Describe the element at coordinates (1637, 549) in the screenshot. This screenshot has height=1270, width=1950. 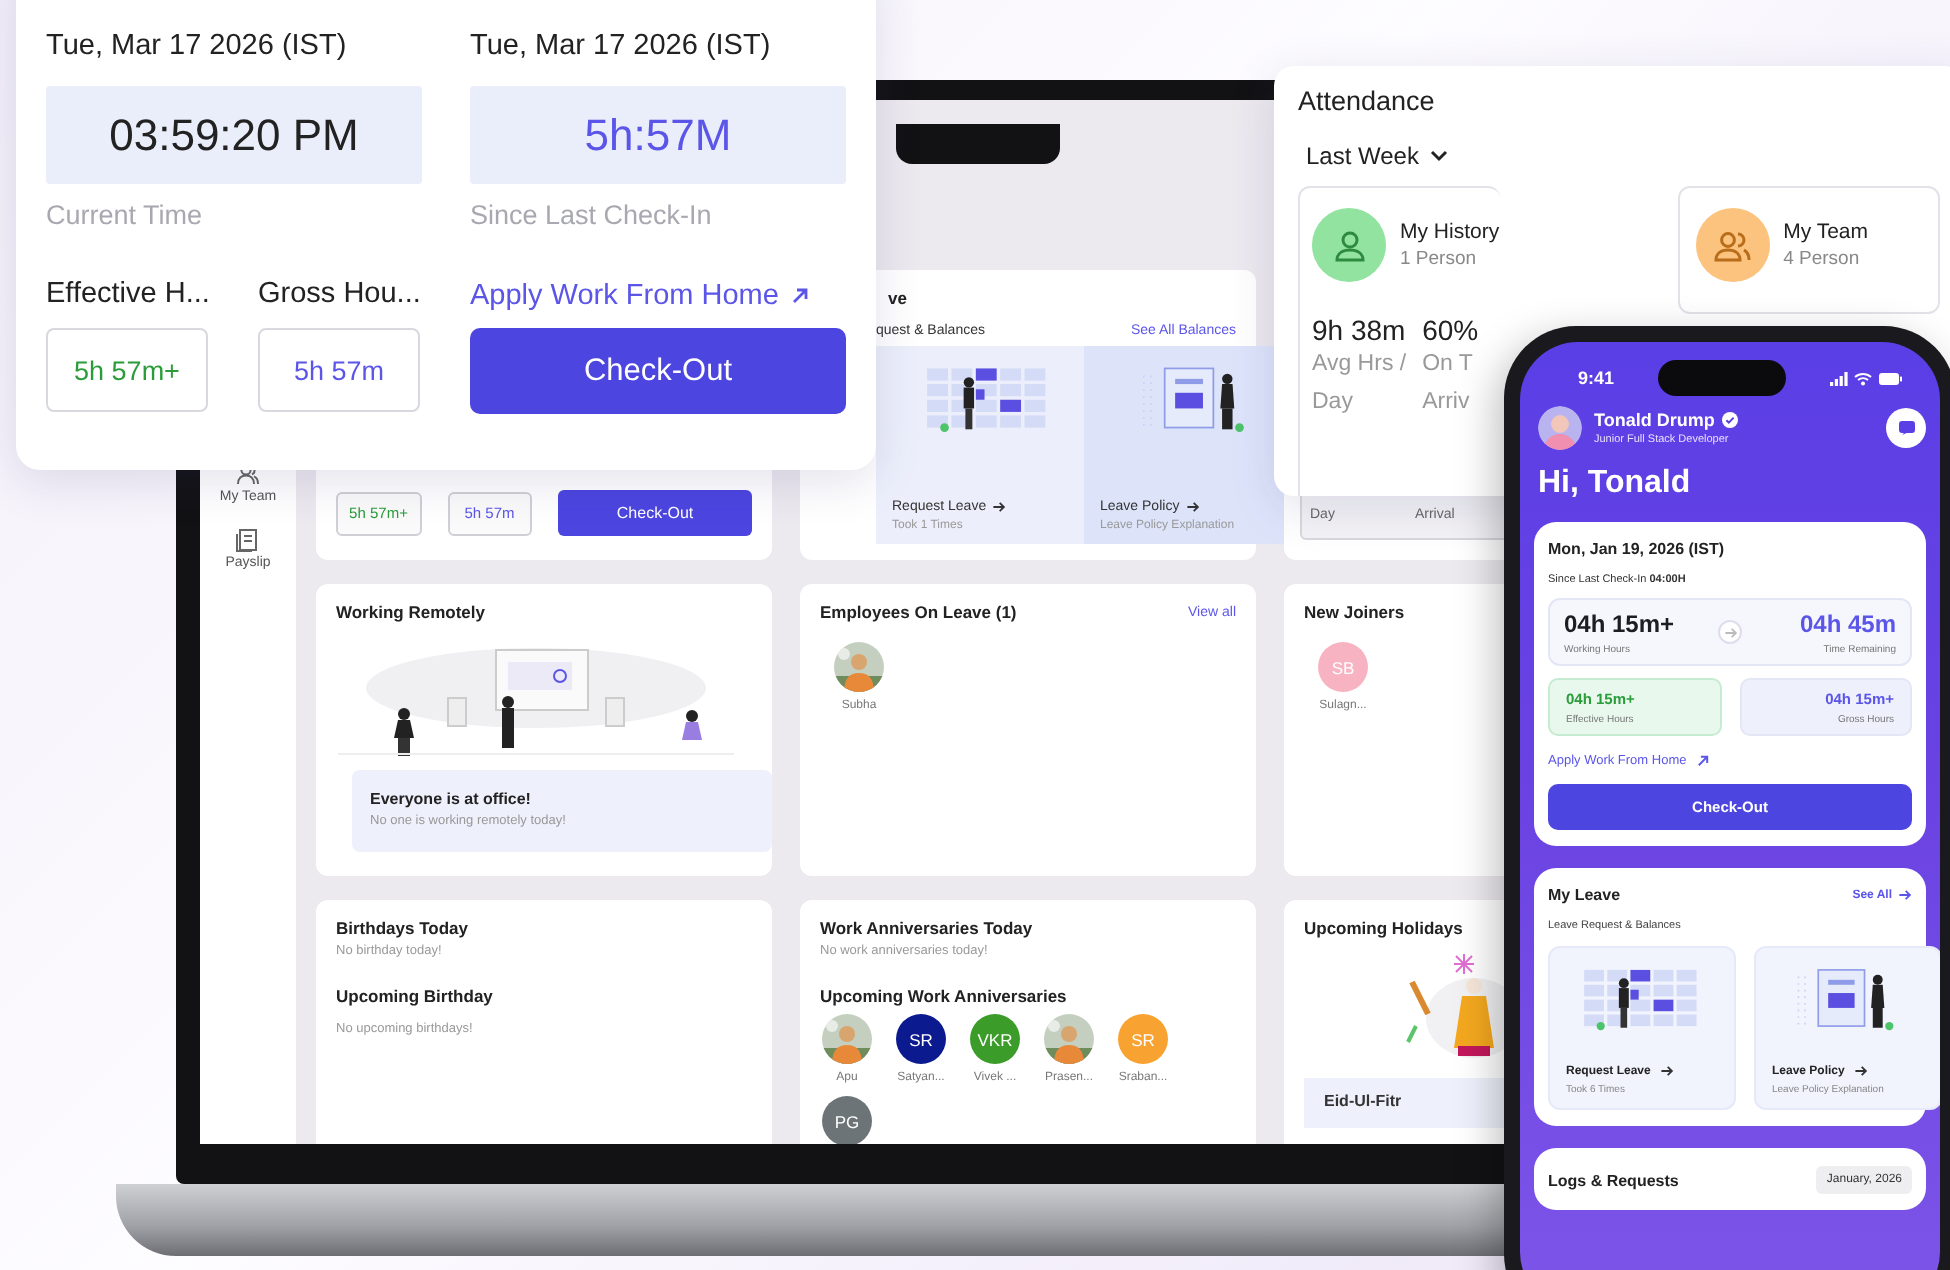
I see `check-in-date: Mon, Jan 19, 2026 (IST)` at that location.